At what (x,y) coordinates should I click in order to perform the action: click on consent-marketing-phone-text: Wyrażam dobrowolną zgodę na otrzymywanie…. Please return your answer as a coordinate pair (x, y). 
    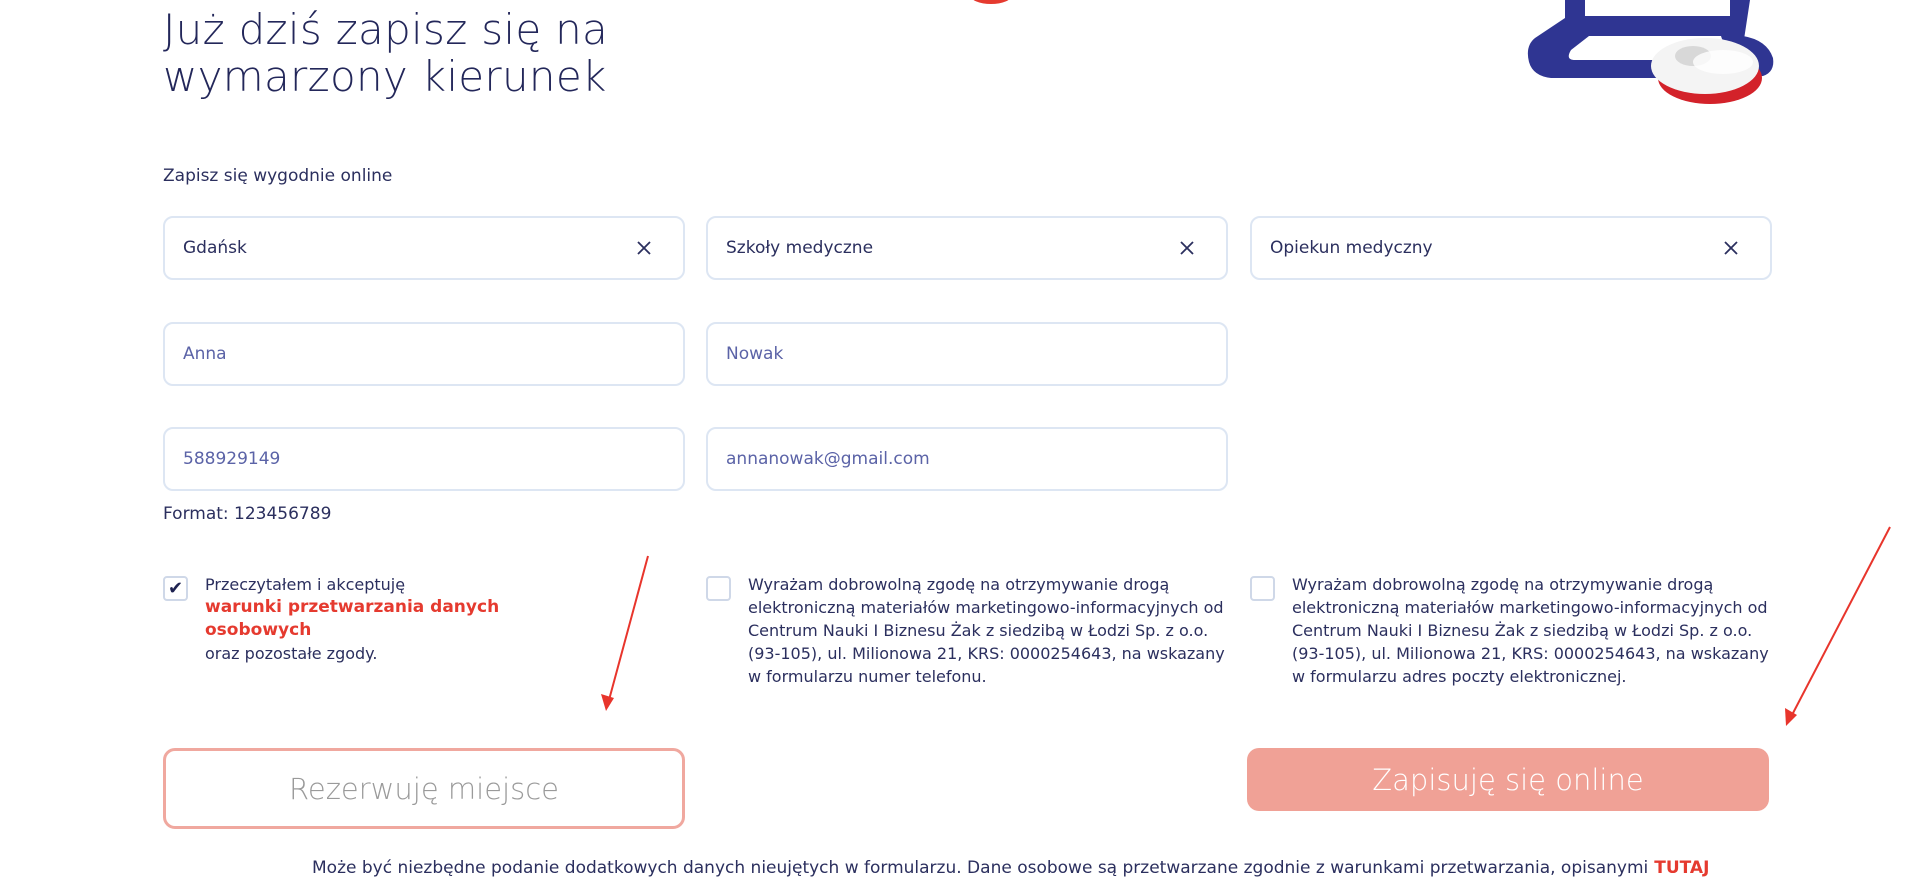
    Looking at the image, I should click on (986, 630).